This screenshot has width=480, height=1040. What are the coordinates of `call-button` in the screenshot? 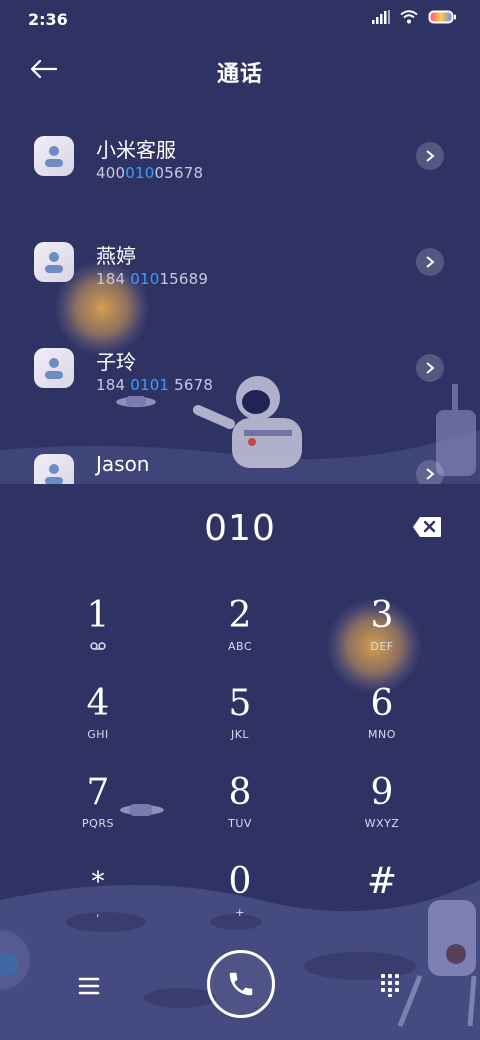 It's located at (241, 984).